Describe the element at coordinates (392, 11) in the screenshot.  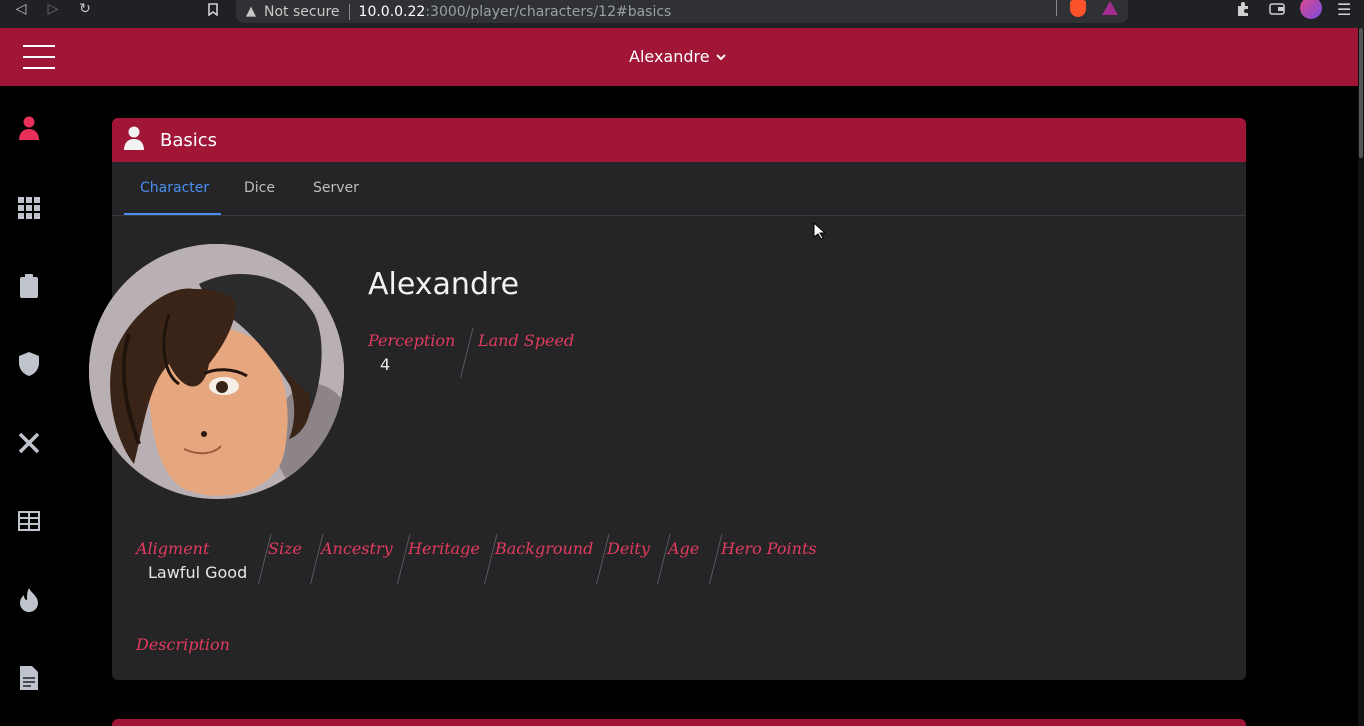
I see `url-host: 10.0.0.22` at that location.